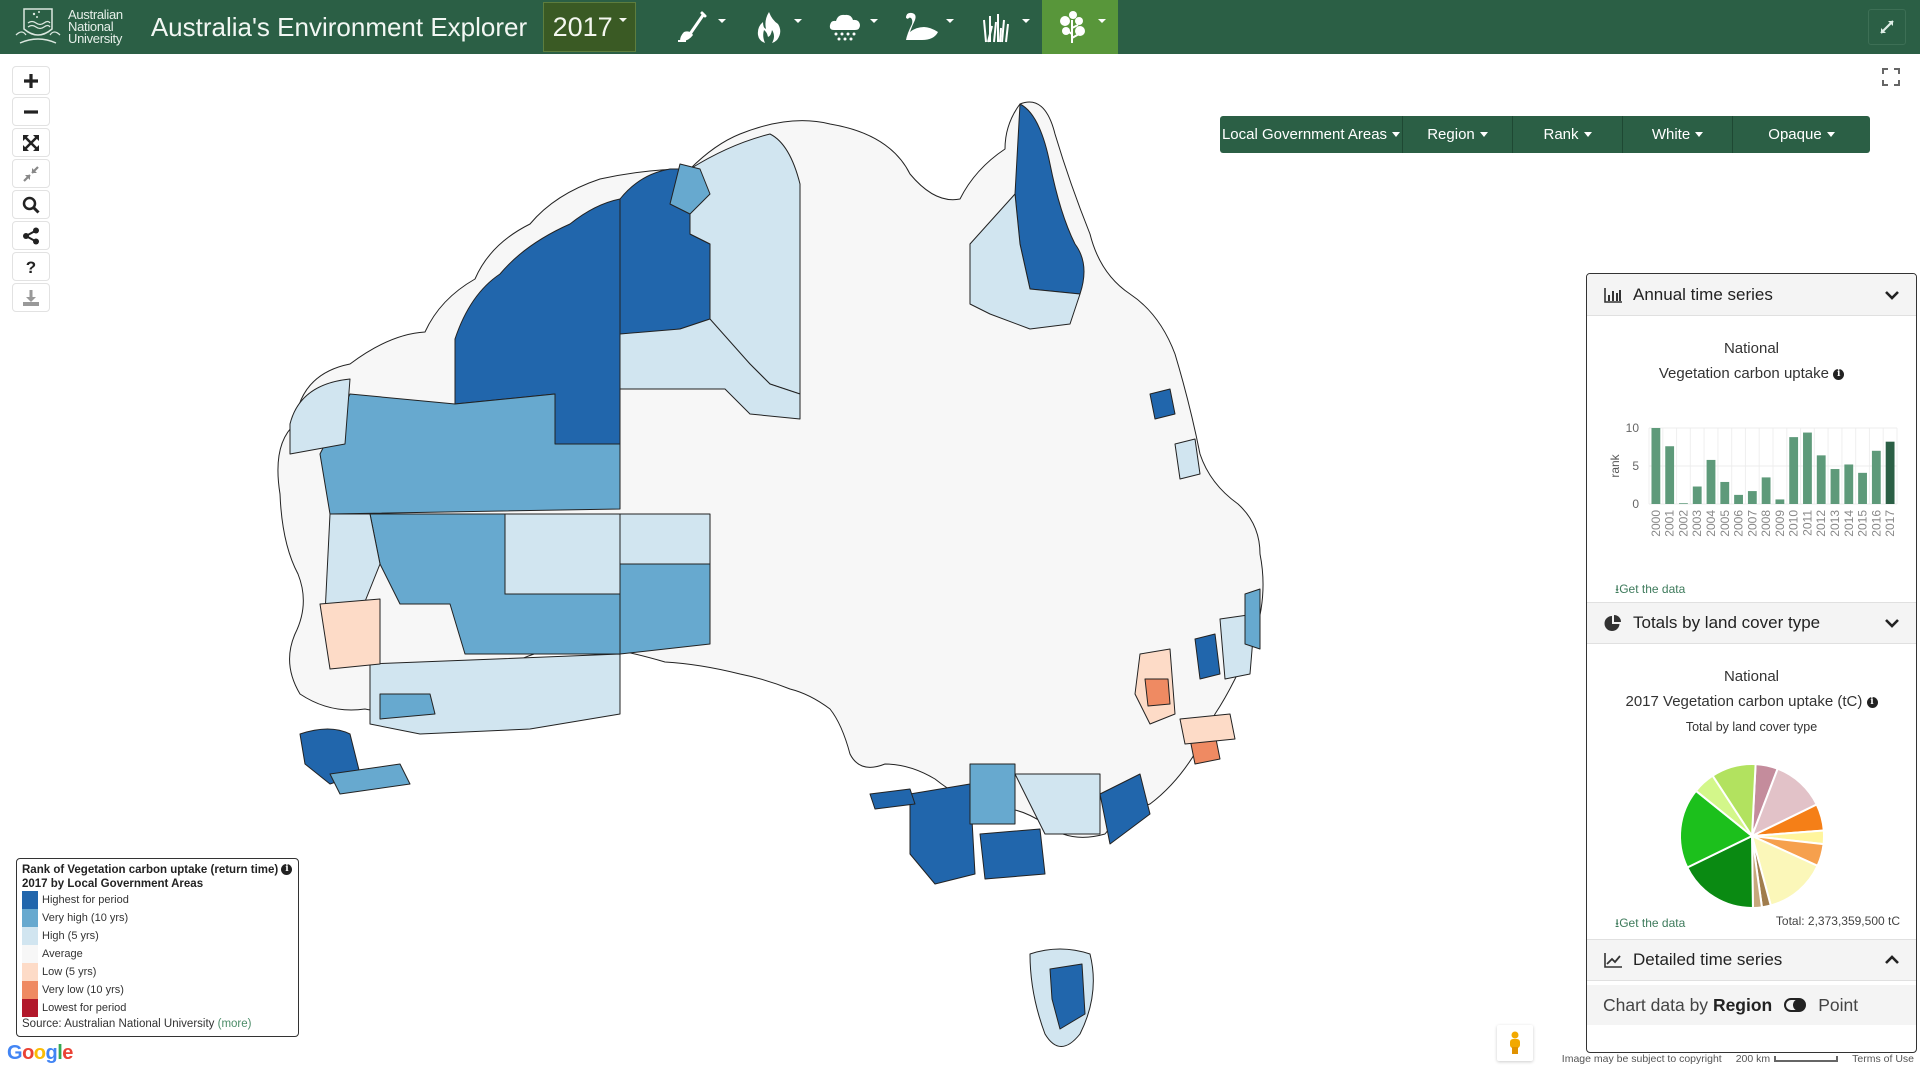 This screenshot has width=1920, height=1068. What do you see at coordinates (1711, 481) in the screenshot?
I see `bar-2004` at bounding box center [1711, 481].